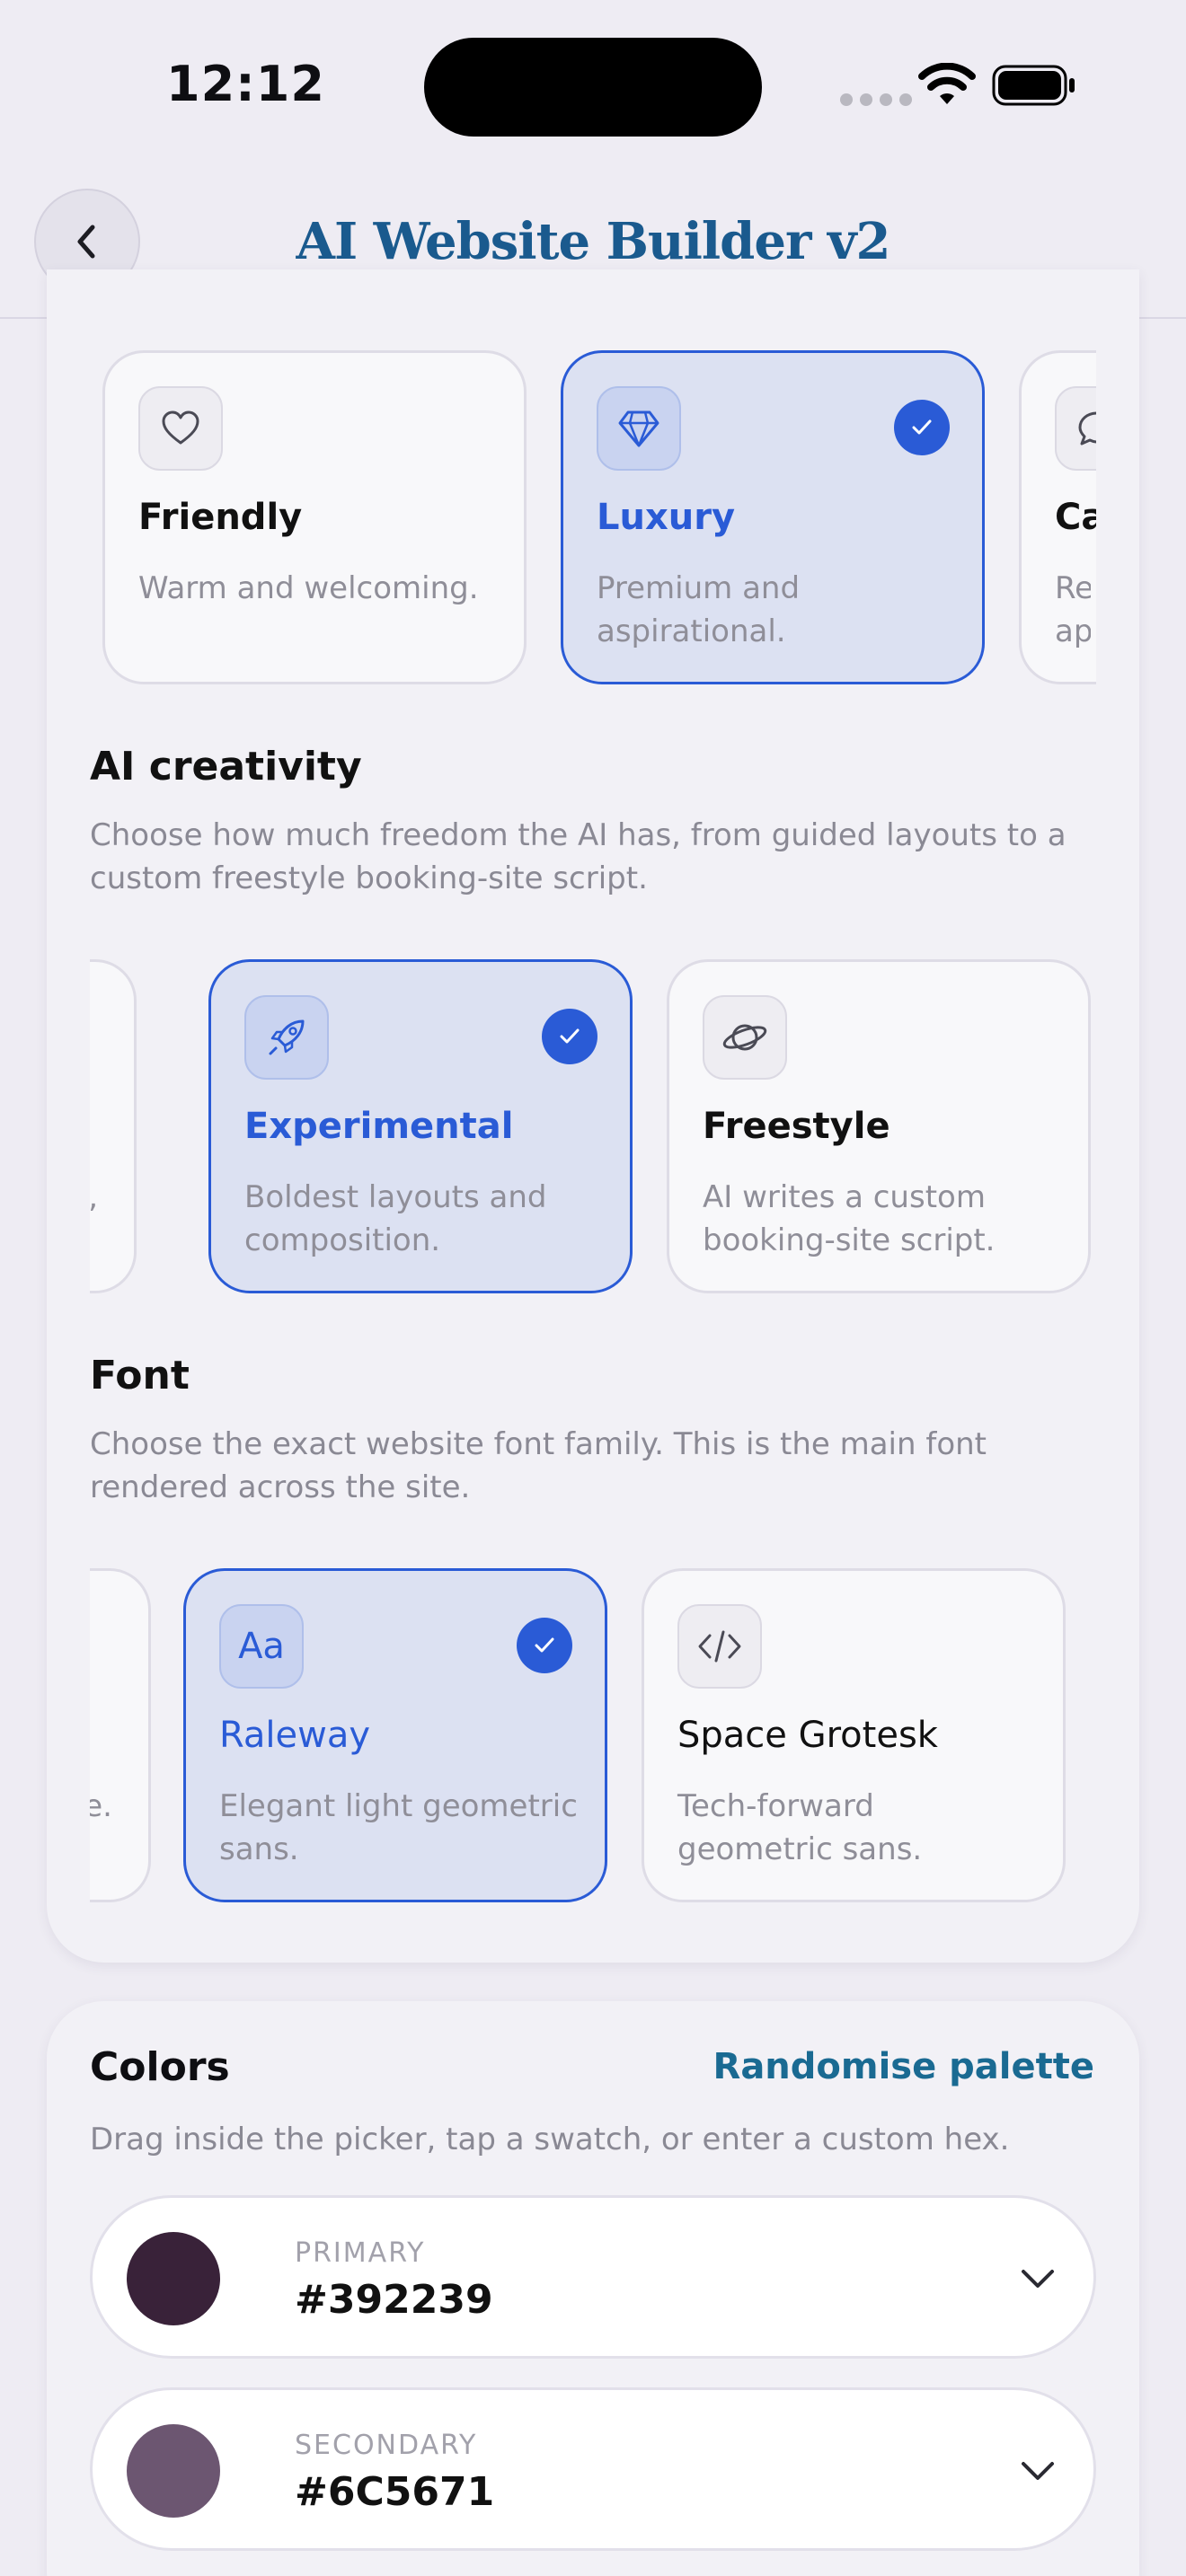 Image resolution: width=1186 pixels, height=2576 pixels. What do you see at coordinates (593, 241) in the screenshot?
I see `page-title: AI Website Builder v2` at bounding box center [593, 241].